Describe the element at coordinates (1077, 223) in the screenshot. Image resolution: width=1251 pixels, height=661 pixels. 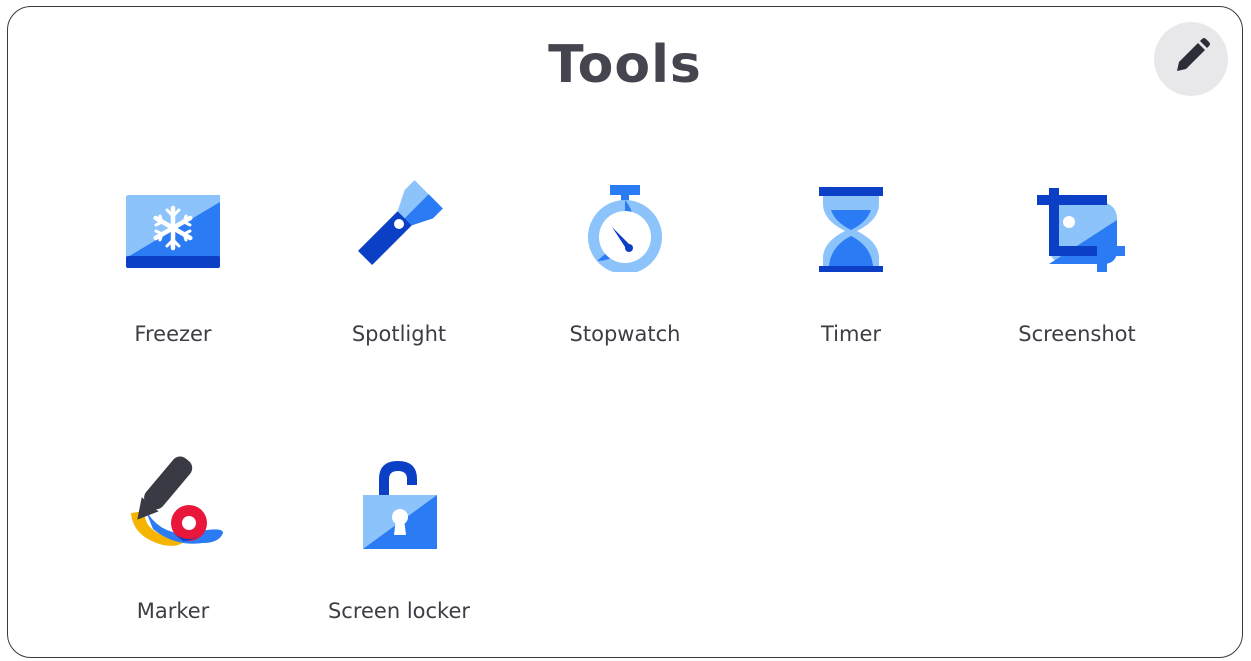
I see `crop-icon` at that location.